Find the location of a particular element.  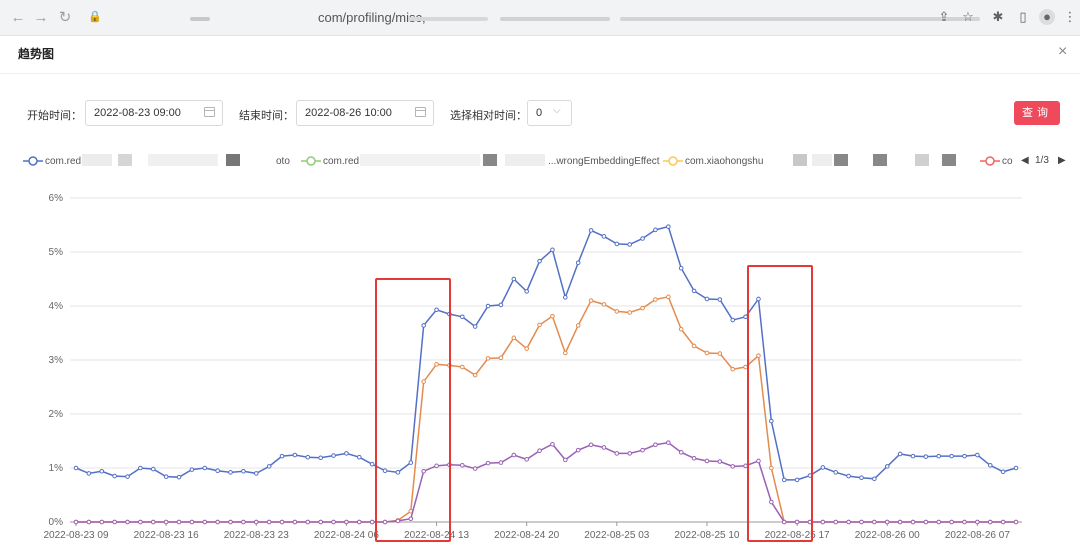

highlight-box-rise is located at coordinates (413, 410).